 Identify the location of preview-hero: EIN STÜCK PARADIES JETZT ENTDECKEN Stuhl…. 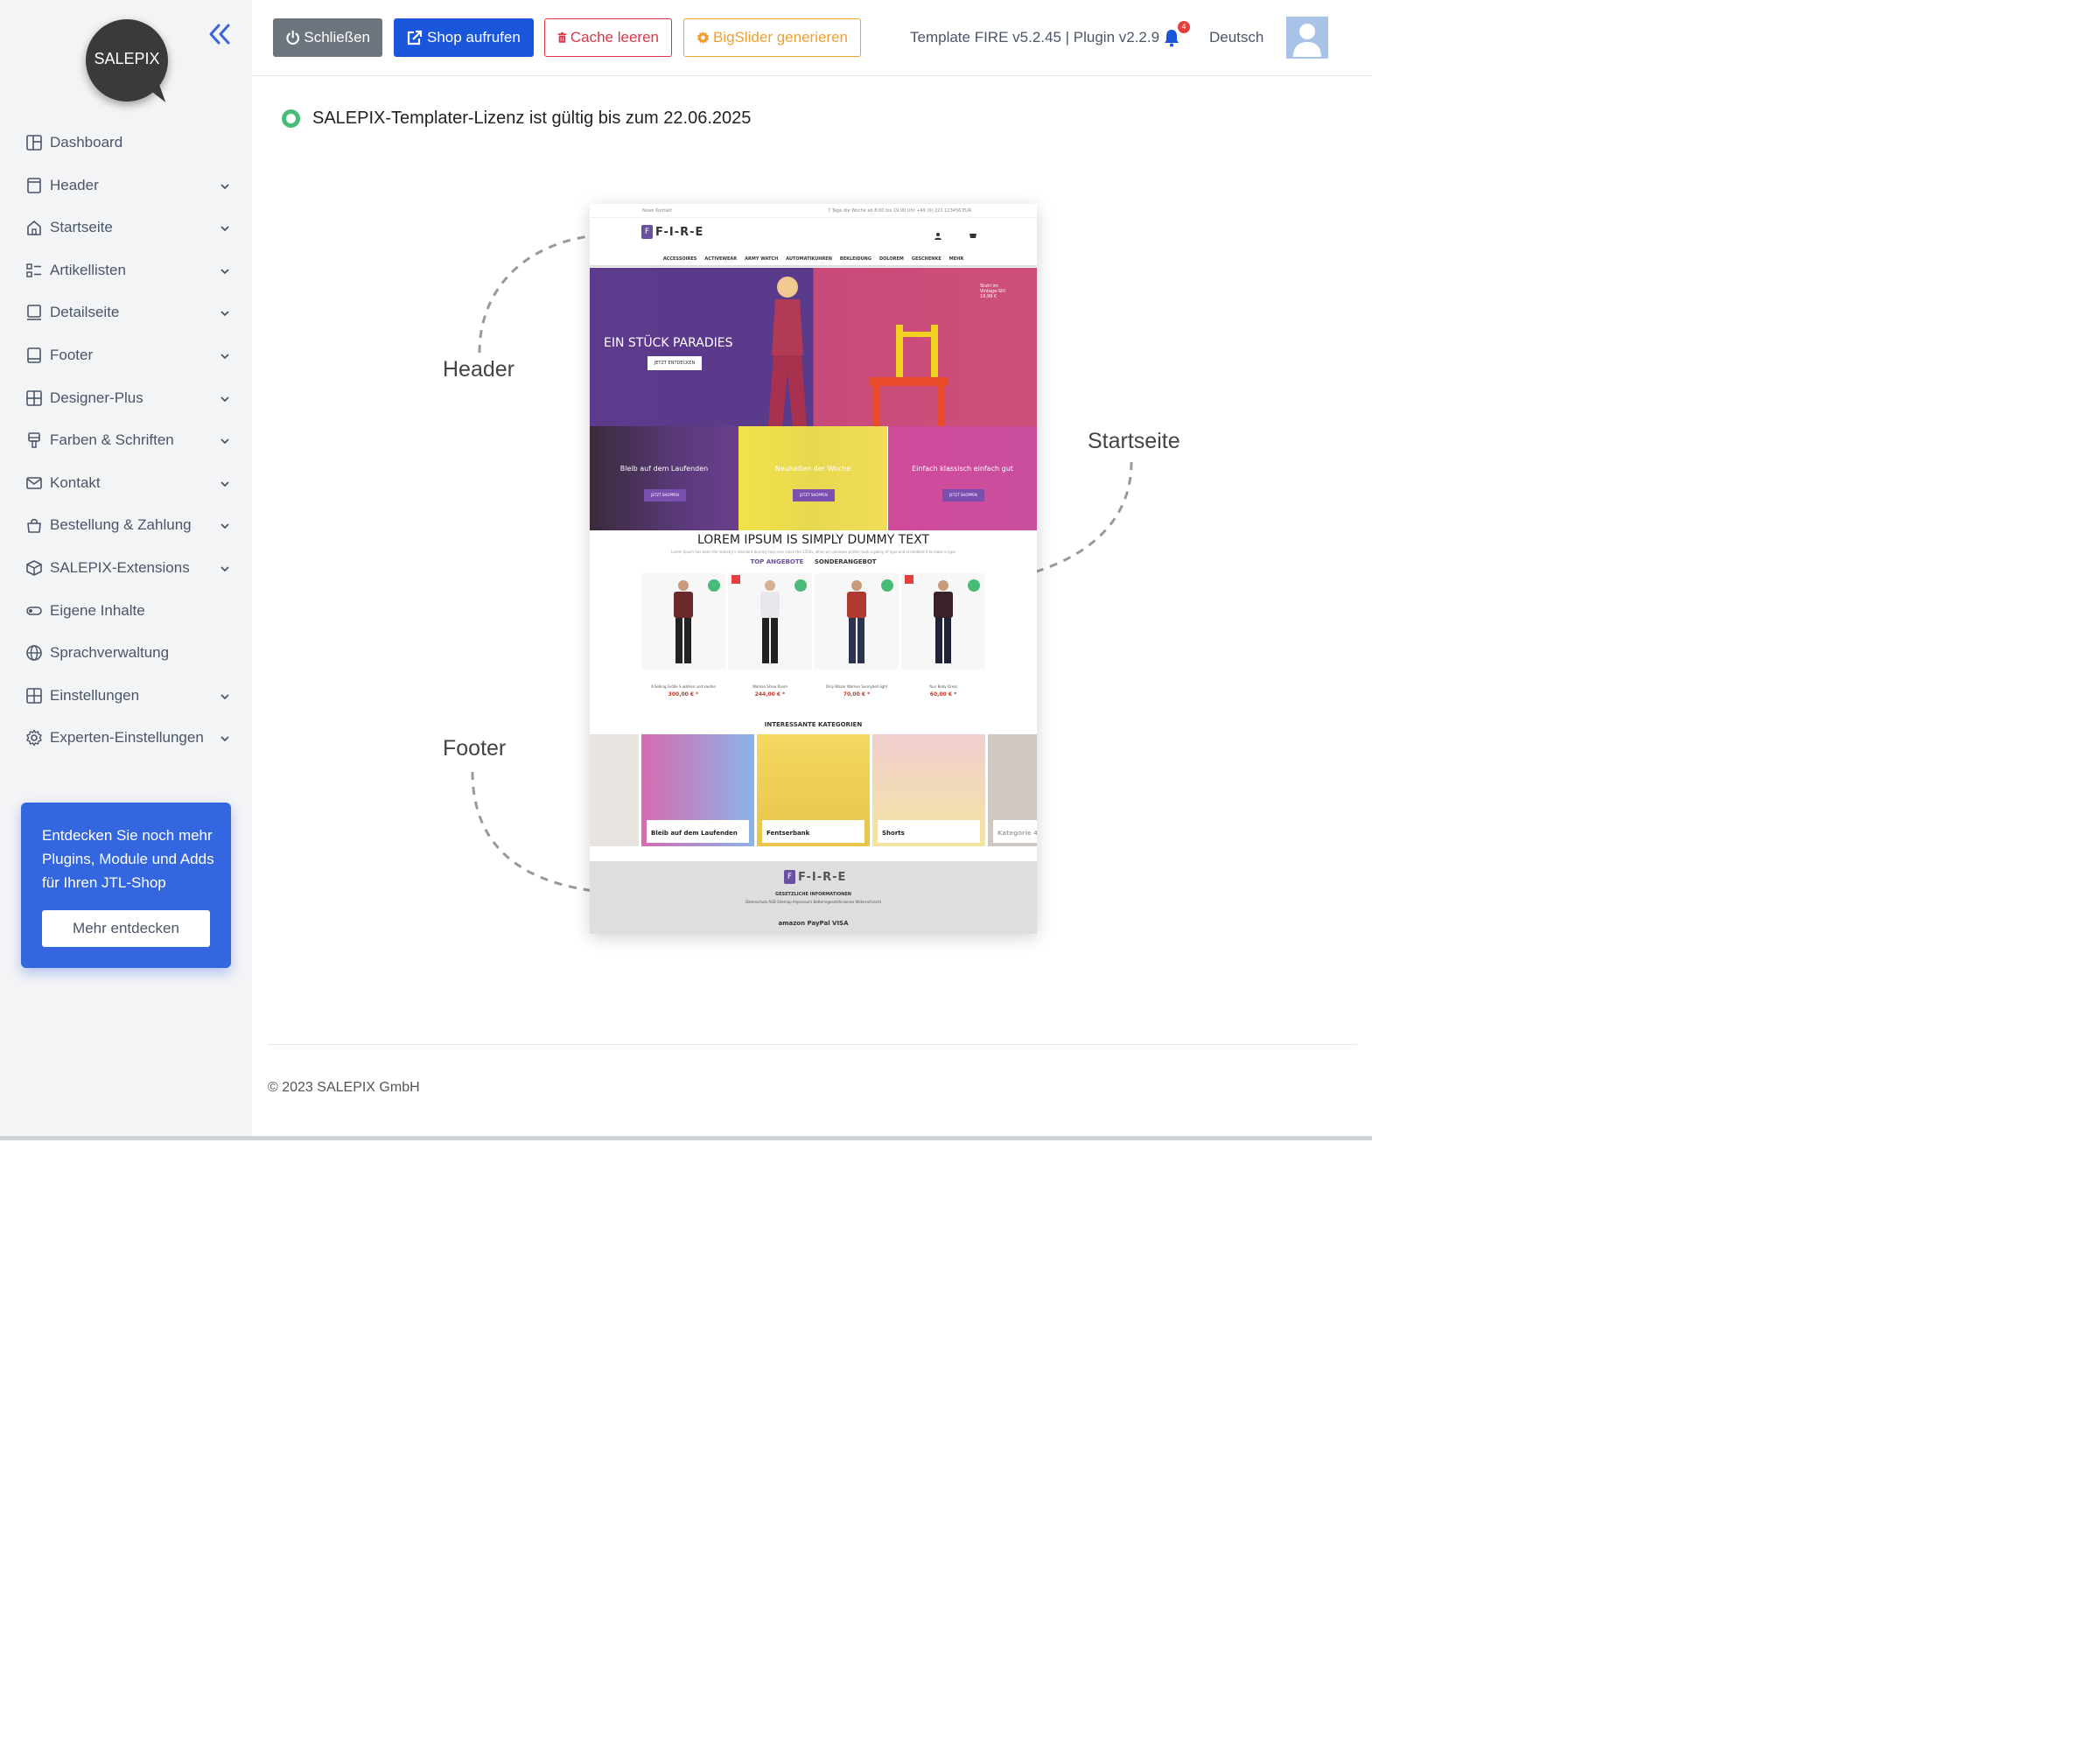
(813, 347).